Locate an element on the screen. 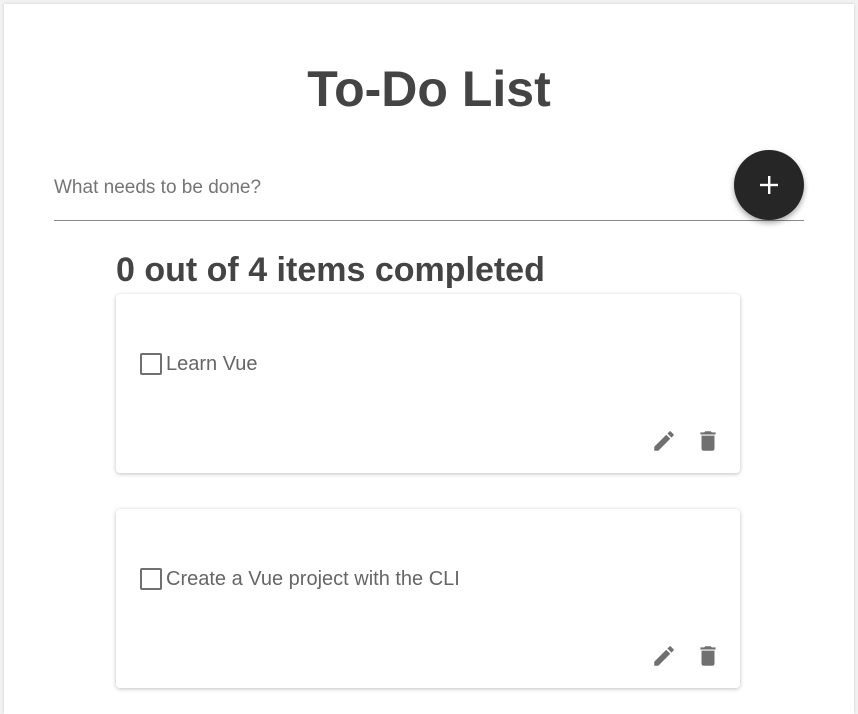 Image resolution: width=858 pixels, height=714 pixels. plus-icon is located at coordinates (769, 185).